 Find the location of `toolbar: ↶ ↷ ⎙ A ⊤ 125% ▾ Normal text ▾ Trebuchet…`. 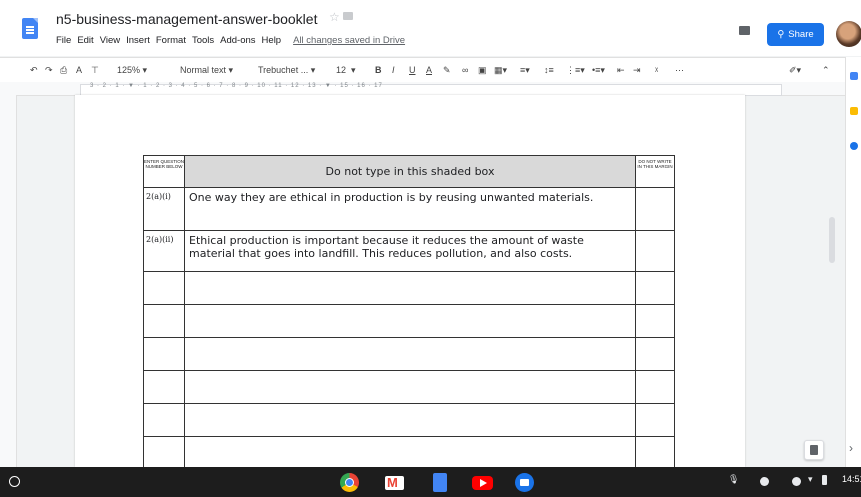

toolbar: ↶ ↷ ⎙ A ⊤ 125% ▾ Normal text ▾ Trebuchet… is located at coordinates (430, 69).